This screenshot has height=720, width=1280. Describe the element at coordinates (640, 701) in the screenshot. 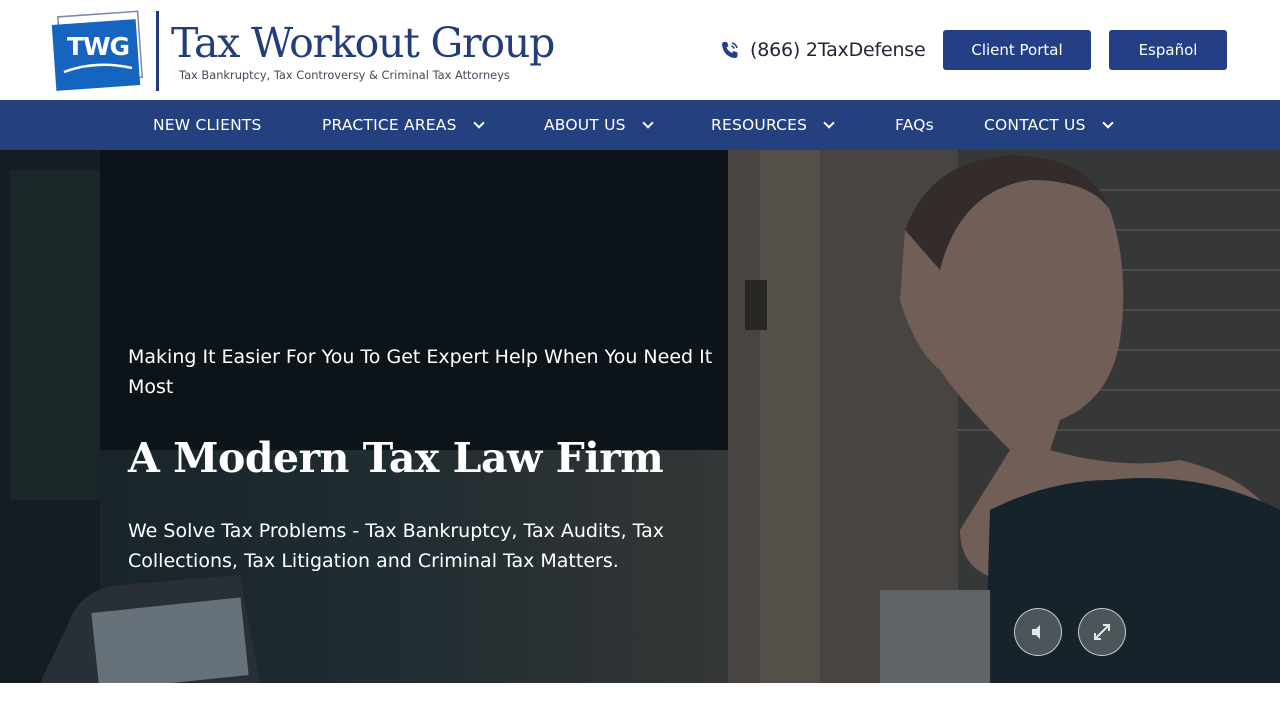

I see `content-start-strip` at that location.